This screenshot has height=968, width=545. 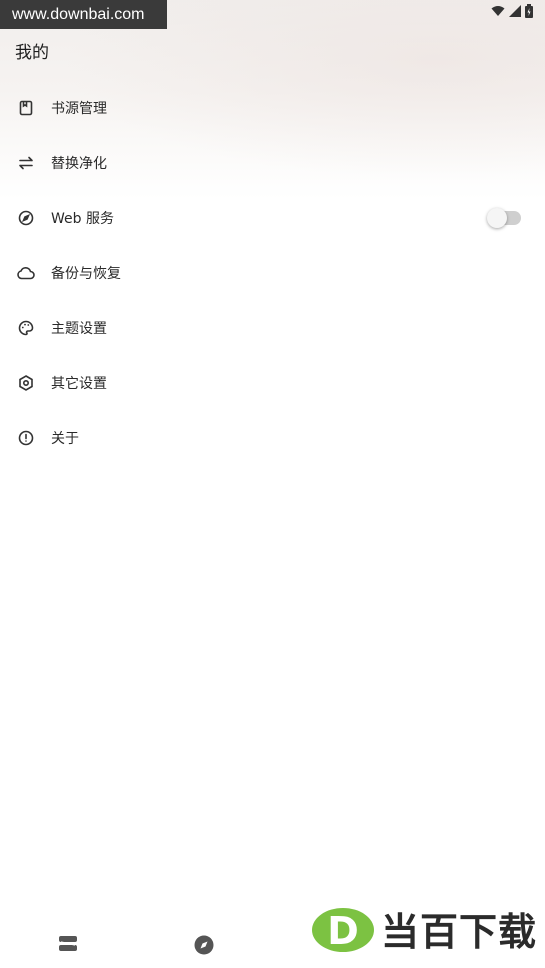 What do you see at coordinates (26, 383) in the screenshot?
I see `settings-icon` at bounding box center [26, 383].